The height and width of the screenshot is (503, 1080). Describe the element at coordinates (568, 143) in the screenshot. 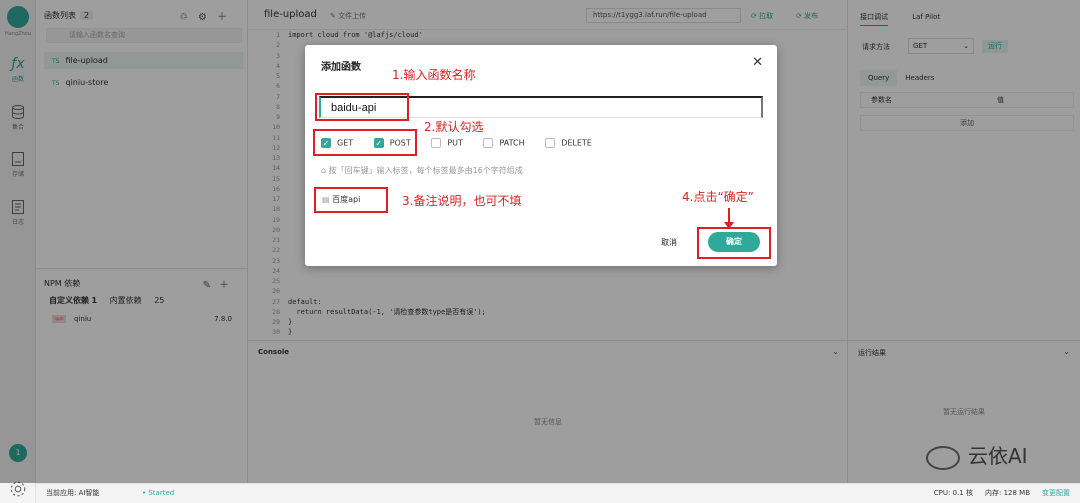

I see `checkbox-delete: DELETE` at that location.